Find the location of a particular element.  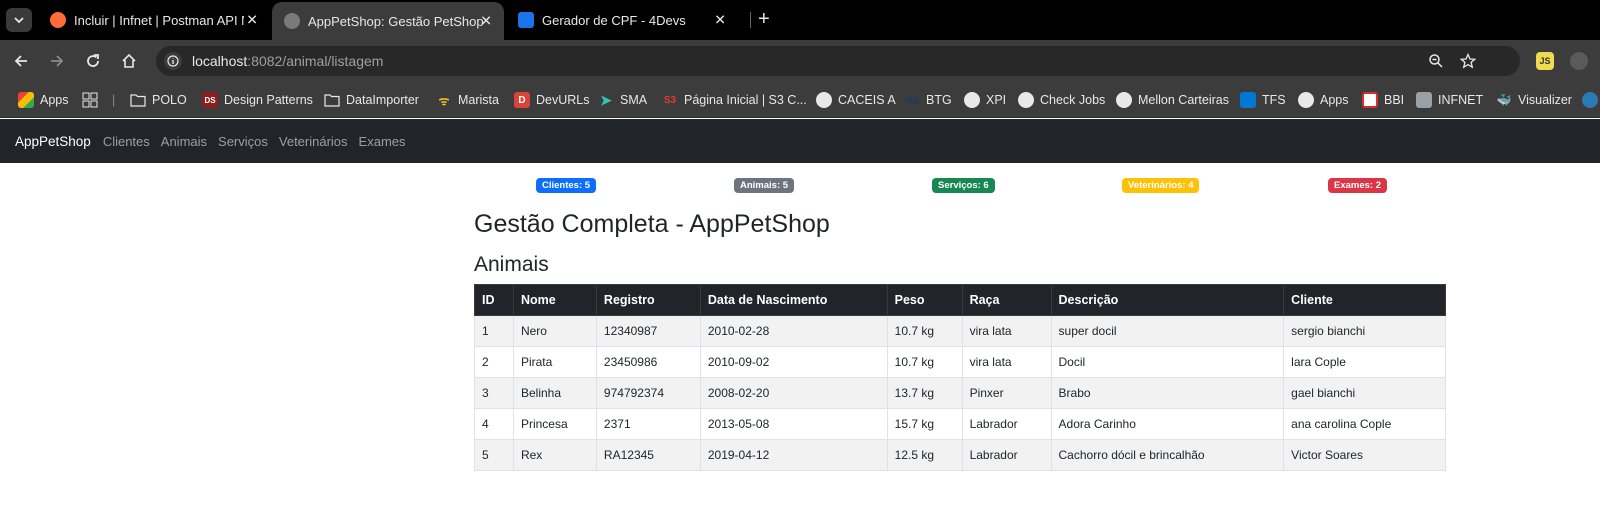

table-cell: 10.7 kg is located at coordinates (924, 362).